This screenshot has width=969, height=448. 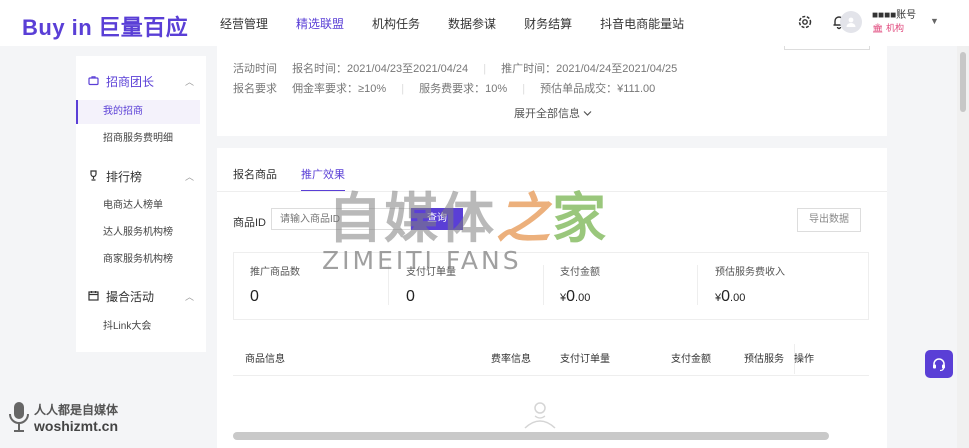 What do you see at coordinates (124, 177) in the screenshot?
I see `sidebar-group-label: 排行榜` at bounding box center [124, 177].